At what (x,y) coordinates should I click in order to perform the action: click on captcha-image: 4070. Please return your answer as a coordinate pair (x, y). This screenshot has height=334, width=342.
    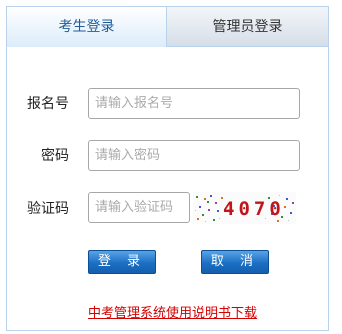
    Looking at the image, I should click on (244, 208).